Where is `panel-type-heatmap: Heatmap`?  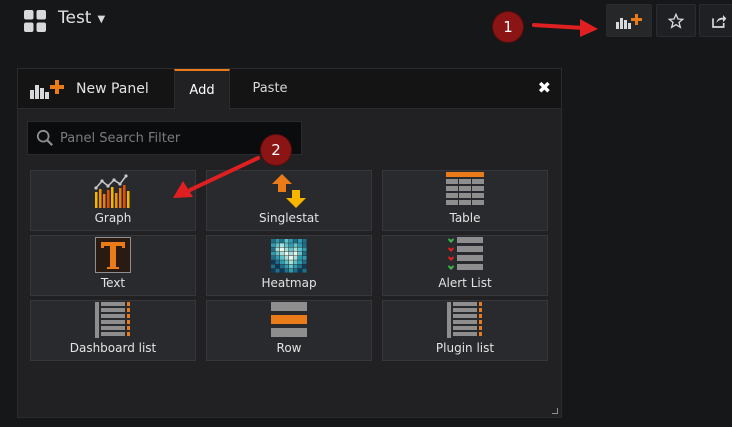
panel-type-heatmap: Heatmap is located at coordinates (289, 265).